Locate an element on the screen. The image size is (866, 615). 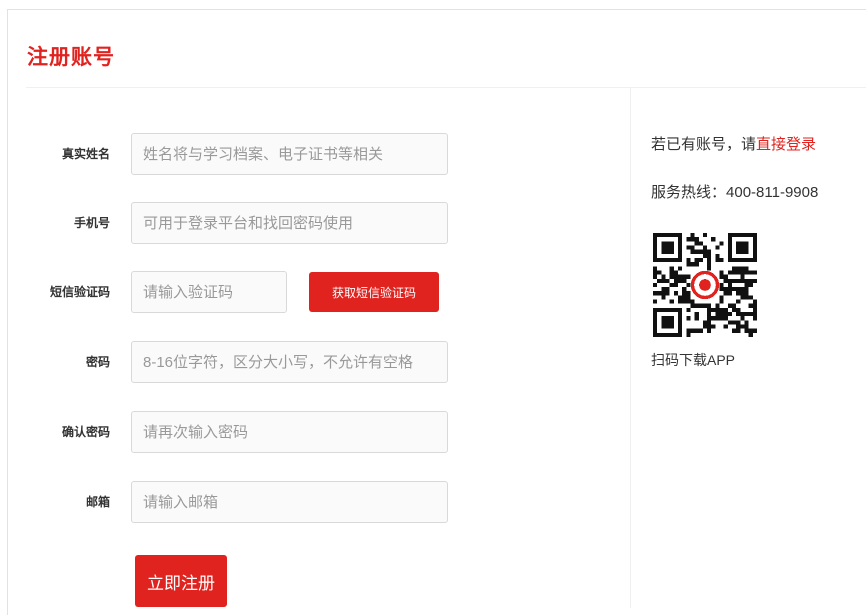
sms-code-input is located at coordinates (209, 292).